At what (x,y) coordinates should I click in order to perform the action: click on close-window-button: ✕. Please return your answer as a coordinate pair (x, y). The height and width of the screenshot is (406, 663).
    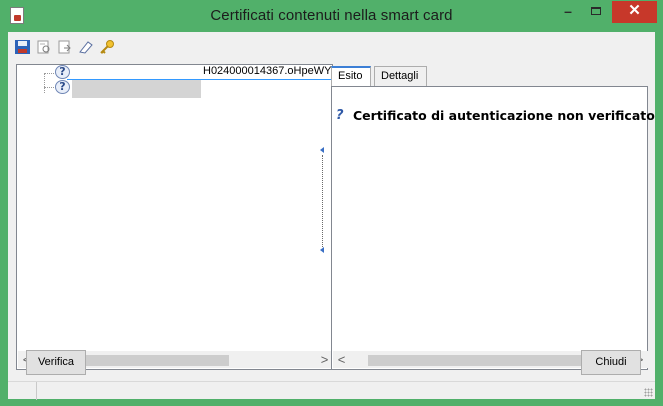
    Looking at the image, I should click on (634, 12).